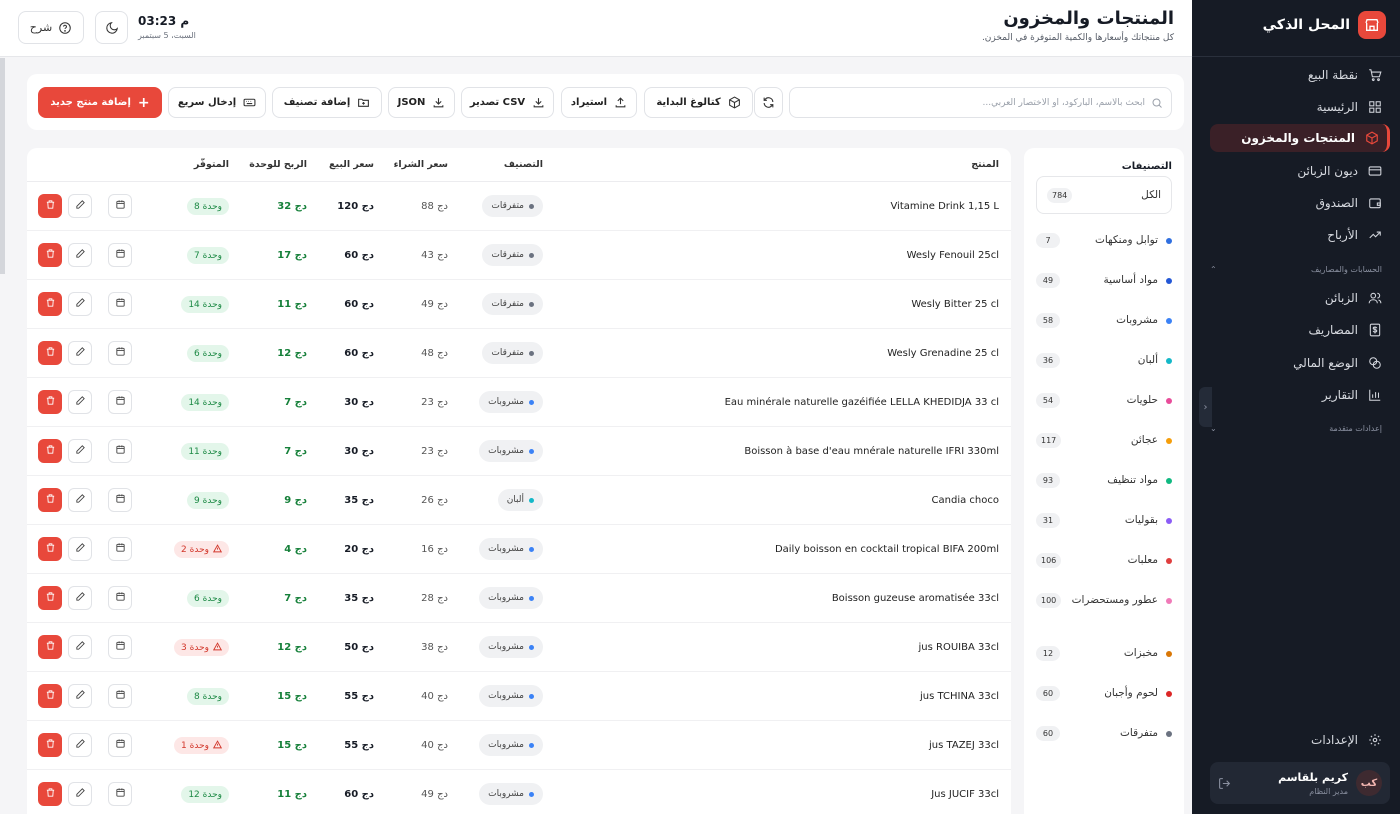 This screenshot has width=1400, height=814. Describe the element at coordinates (1104, 560) in the screenshot. I see `category-item: معلبات 106` at that location.